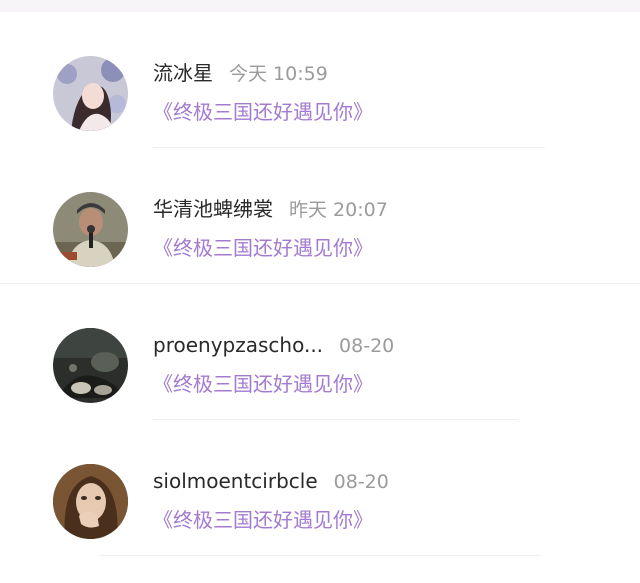 The width and height of the screenshot is (640, 583). I want to click on divider, so click(320, 555).